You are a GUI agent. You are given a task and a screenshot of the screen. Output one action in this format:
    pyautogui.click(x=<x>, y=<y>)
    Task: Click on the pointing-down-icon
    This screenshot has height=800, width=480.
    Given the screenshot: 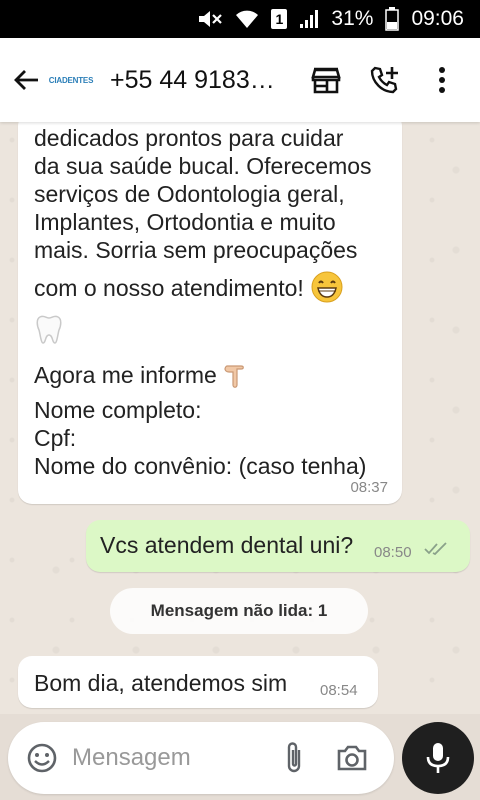 What is the action you would take?
    pyautogui.click(x=238, y=377)
    